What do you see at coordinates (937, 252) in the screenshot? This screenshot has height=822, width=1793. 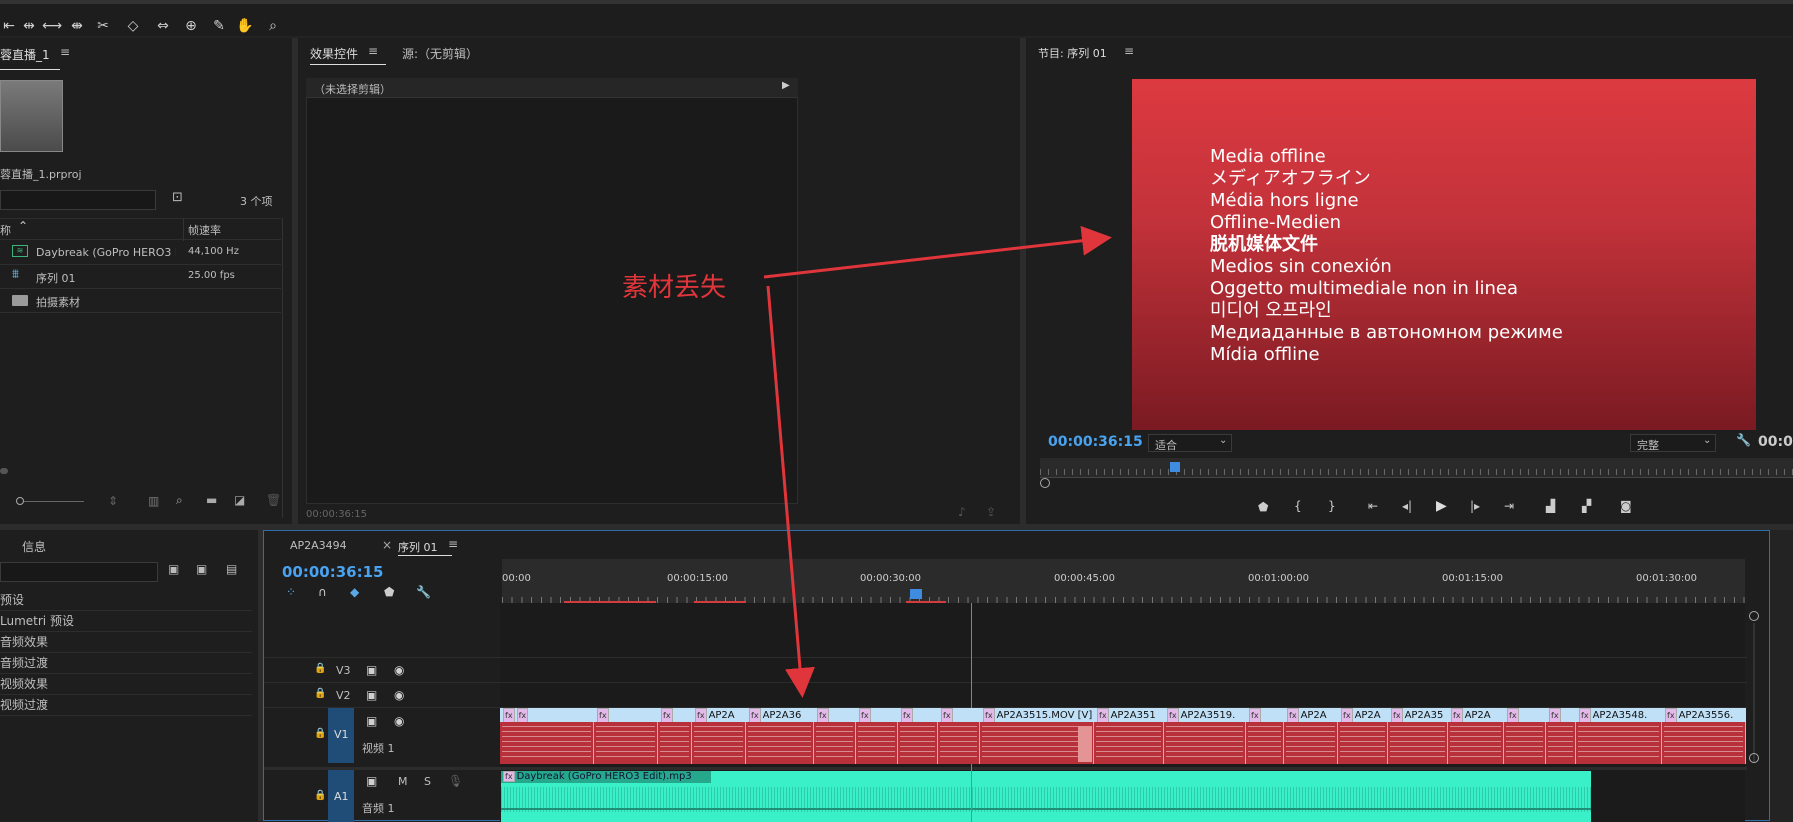 I see `arrow-to-monitor` at bounding box center [937, 252].